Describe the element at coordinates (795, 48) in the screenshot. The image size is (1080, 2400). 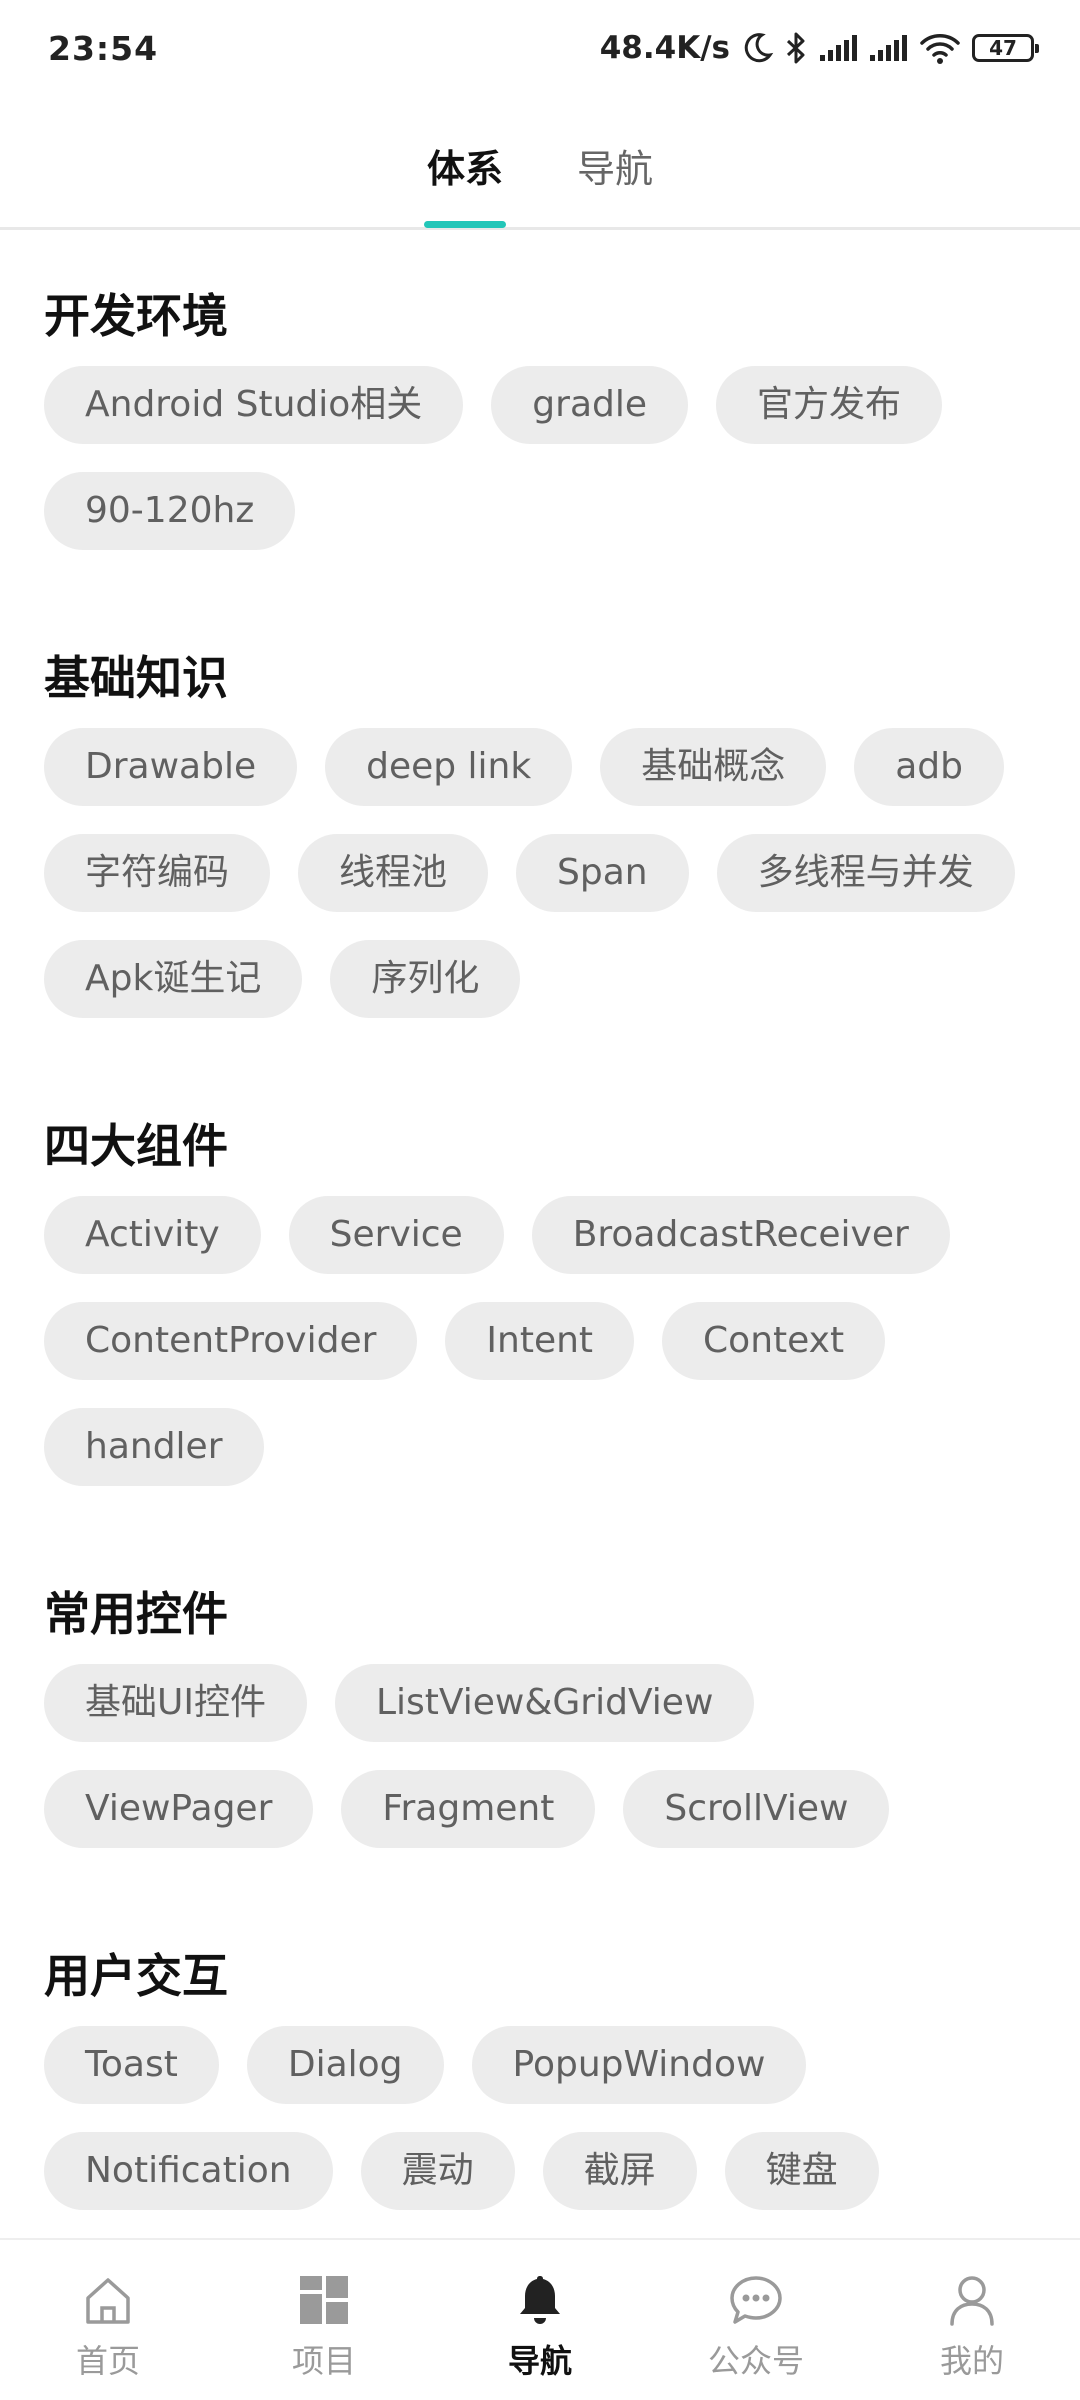
I see `bluetooth-icon` at that location.